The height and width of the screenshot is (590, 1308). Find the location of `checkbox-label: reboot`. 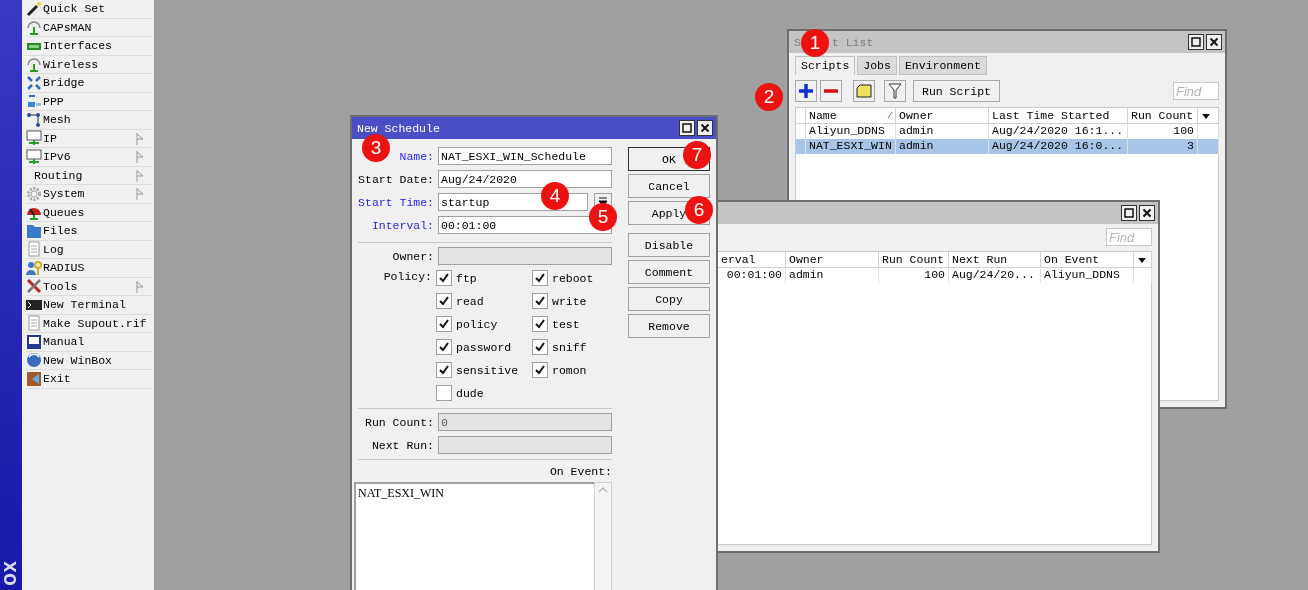

checkbox-label: reboot is located at coordinates (573, 278).